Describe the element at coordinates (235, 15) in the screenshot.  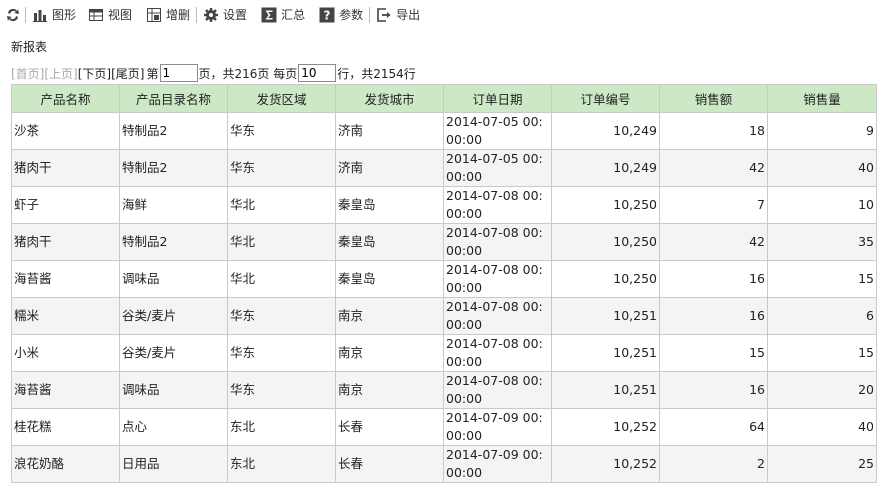
I see `settings-button-label: 设置` at that location.